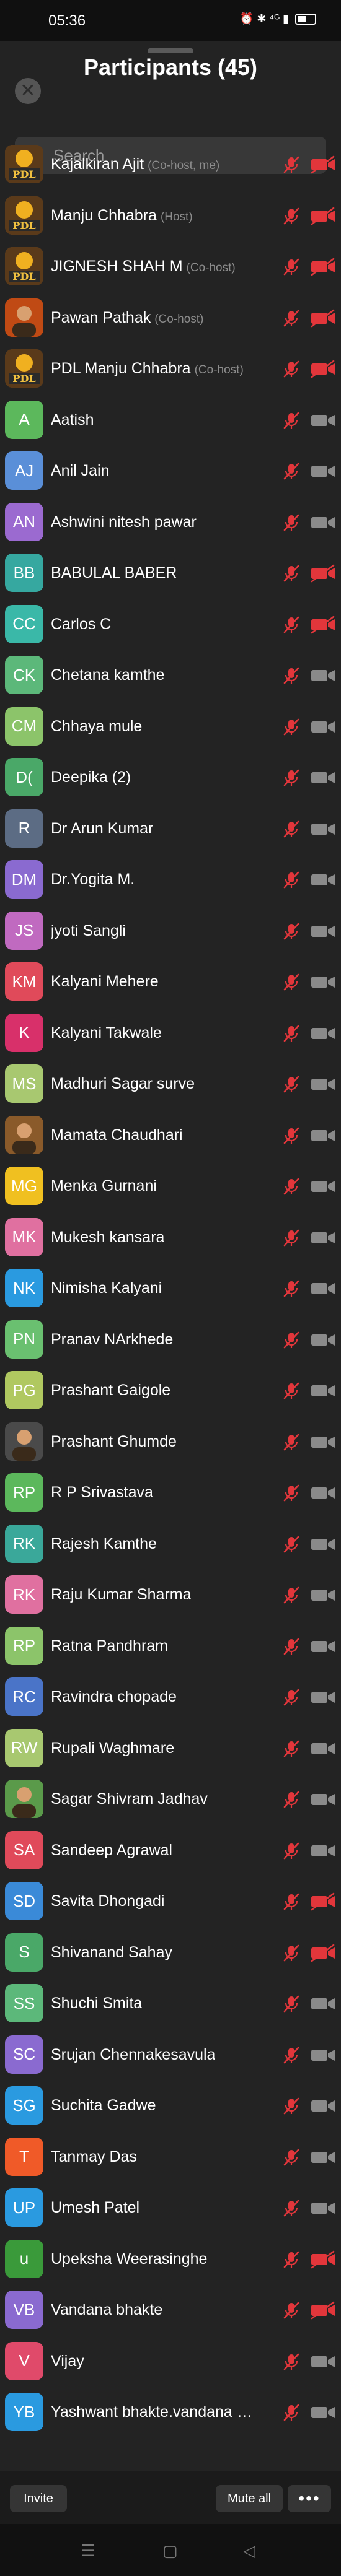  What do you see at coordinates (170, 1646) in the screenshot?
I see `participant-row: RP Ratna Pandhram` at bounding box center [170, 1646].